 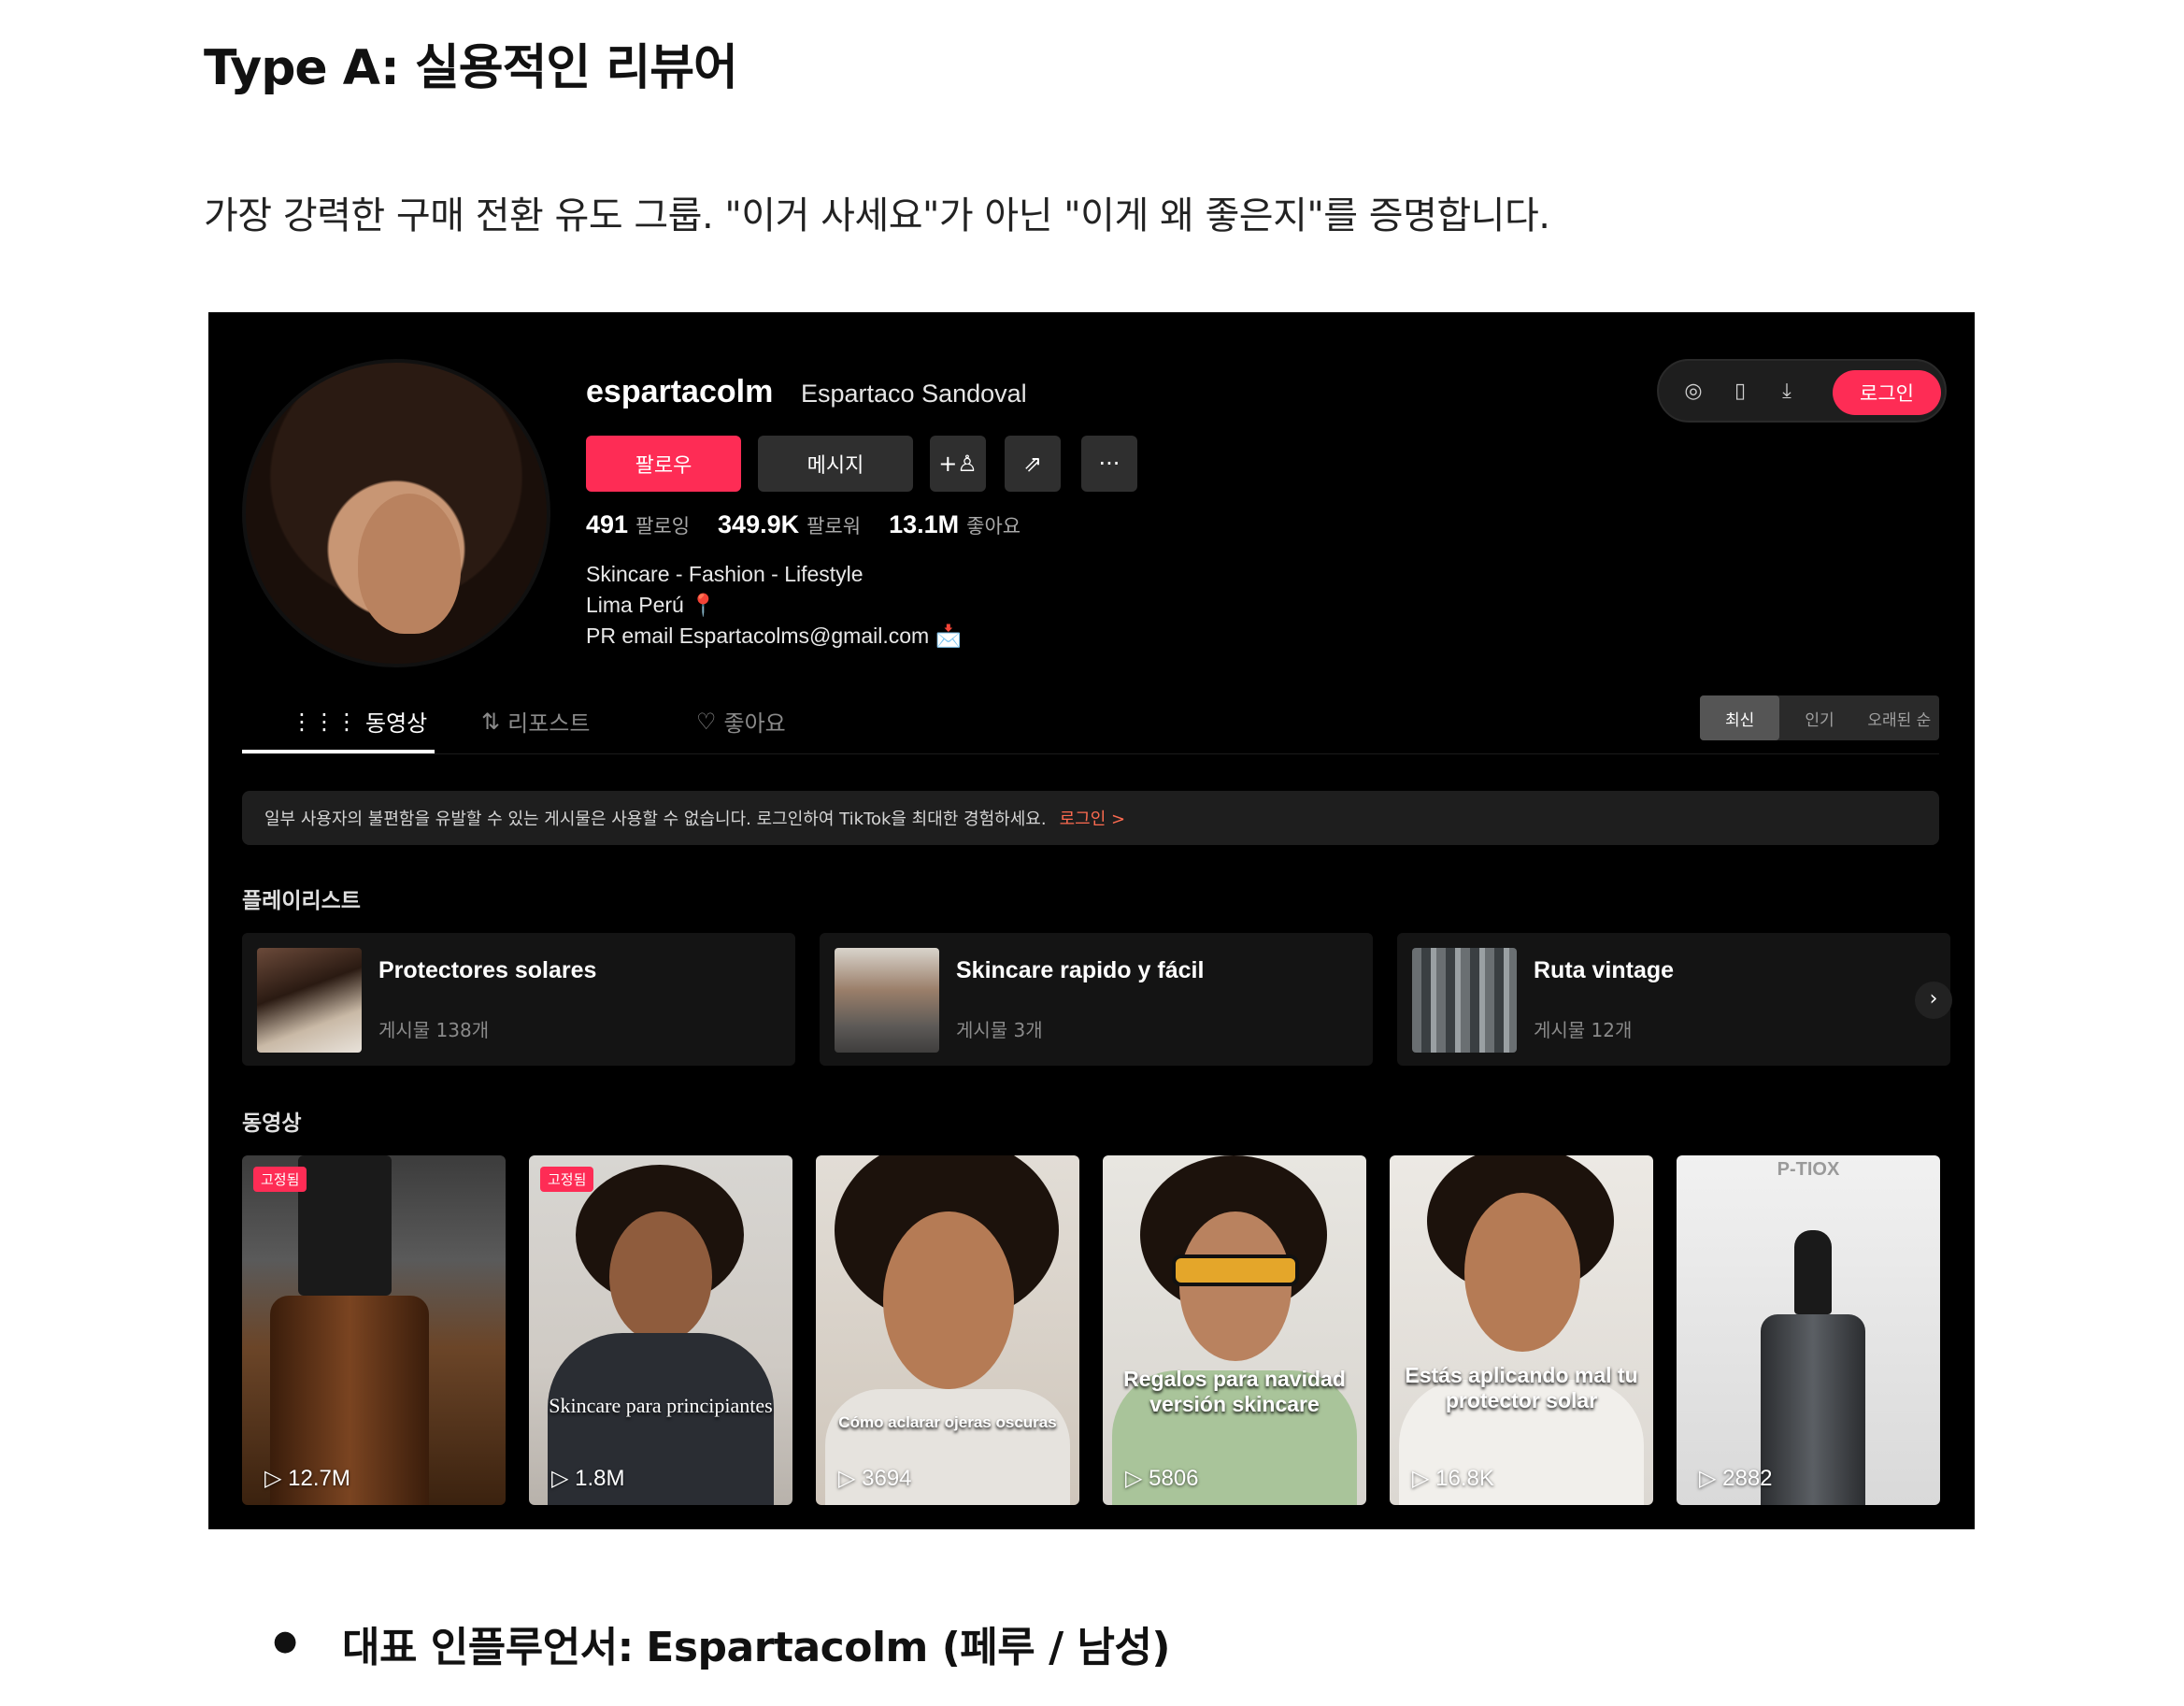 What do you see at coordinates (651, 605) in the screenshot?
I see `bio-line: Lima Perú 📍` at bounding box center [651, 605].